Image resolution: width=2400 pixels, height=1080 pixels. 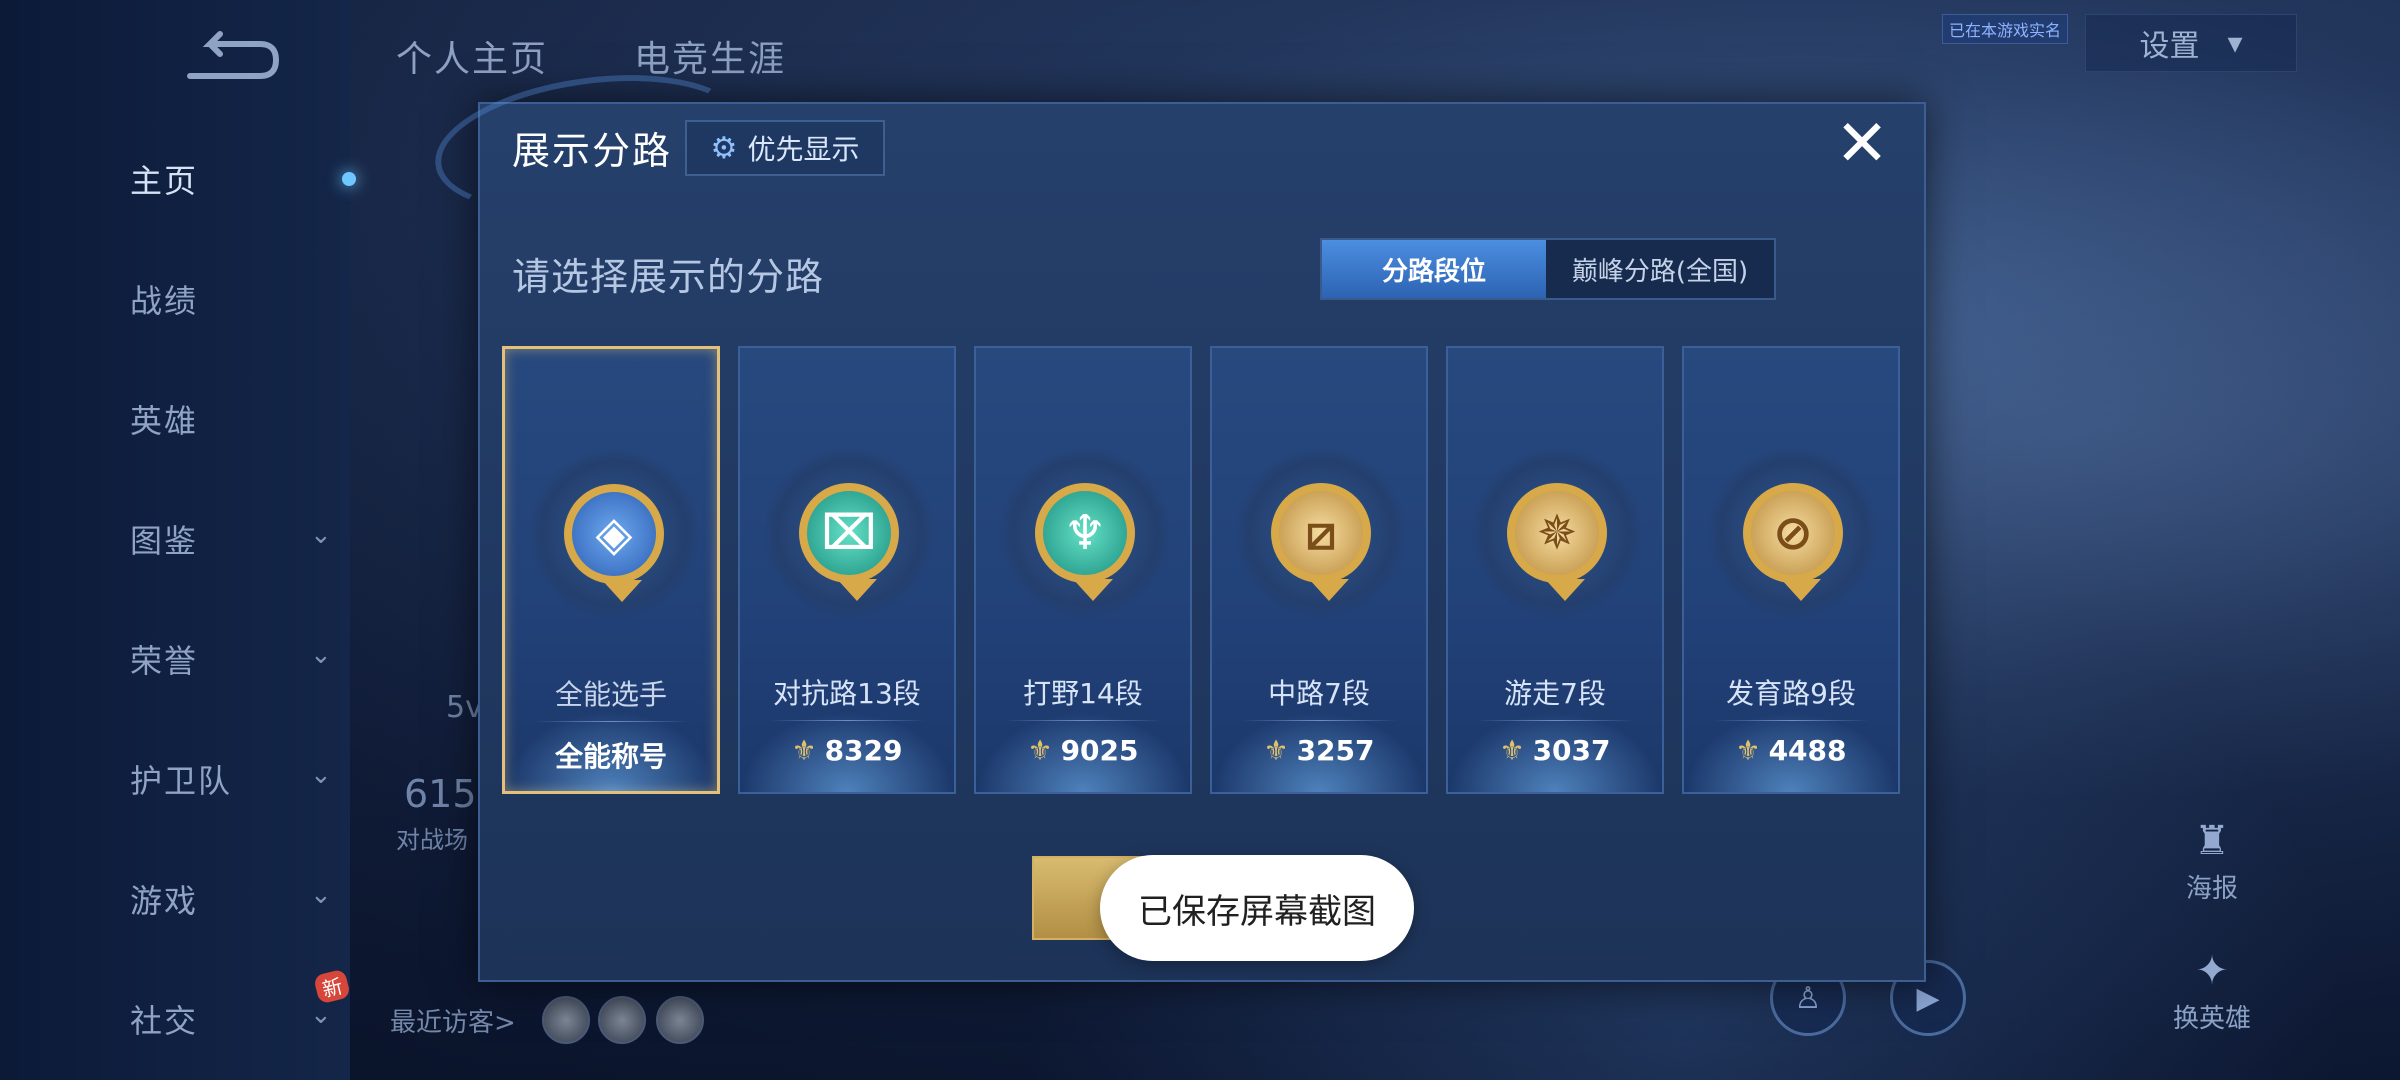 I want to click on sidebar-item-label: 护卫队, so click(x=181, y=781).